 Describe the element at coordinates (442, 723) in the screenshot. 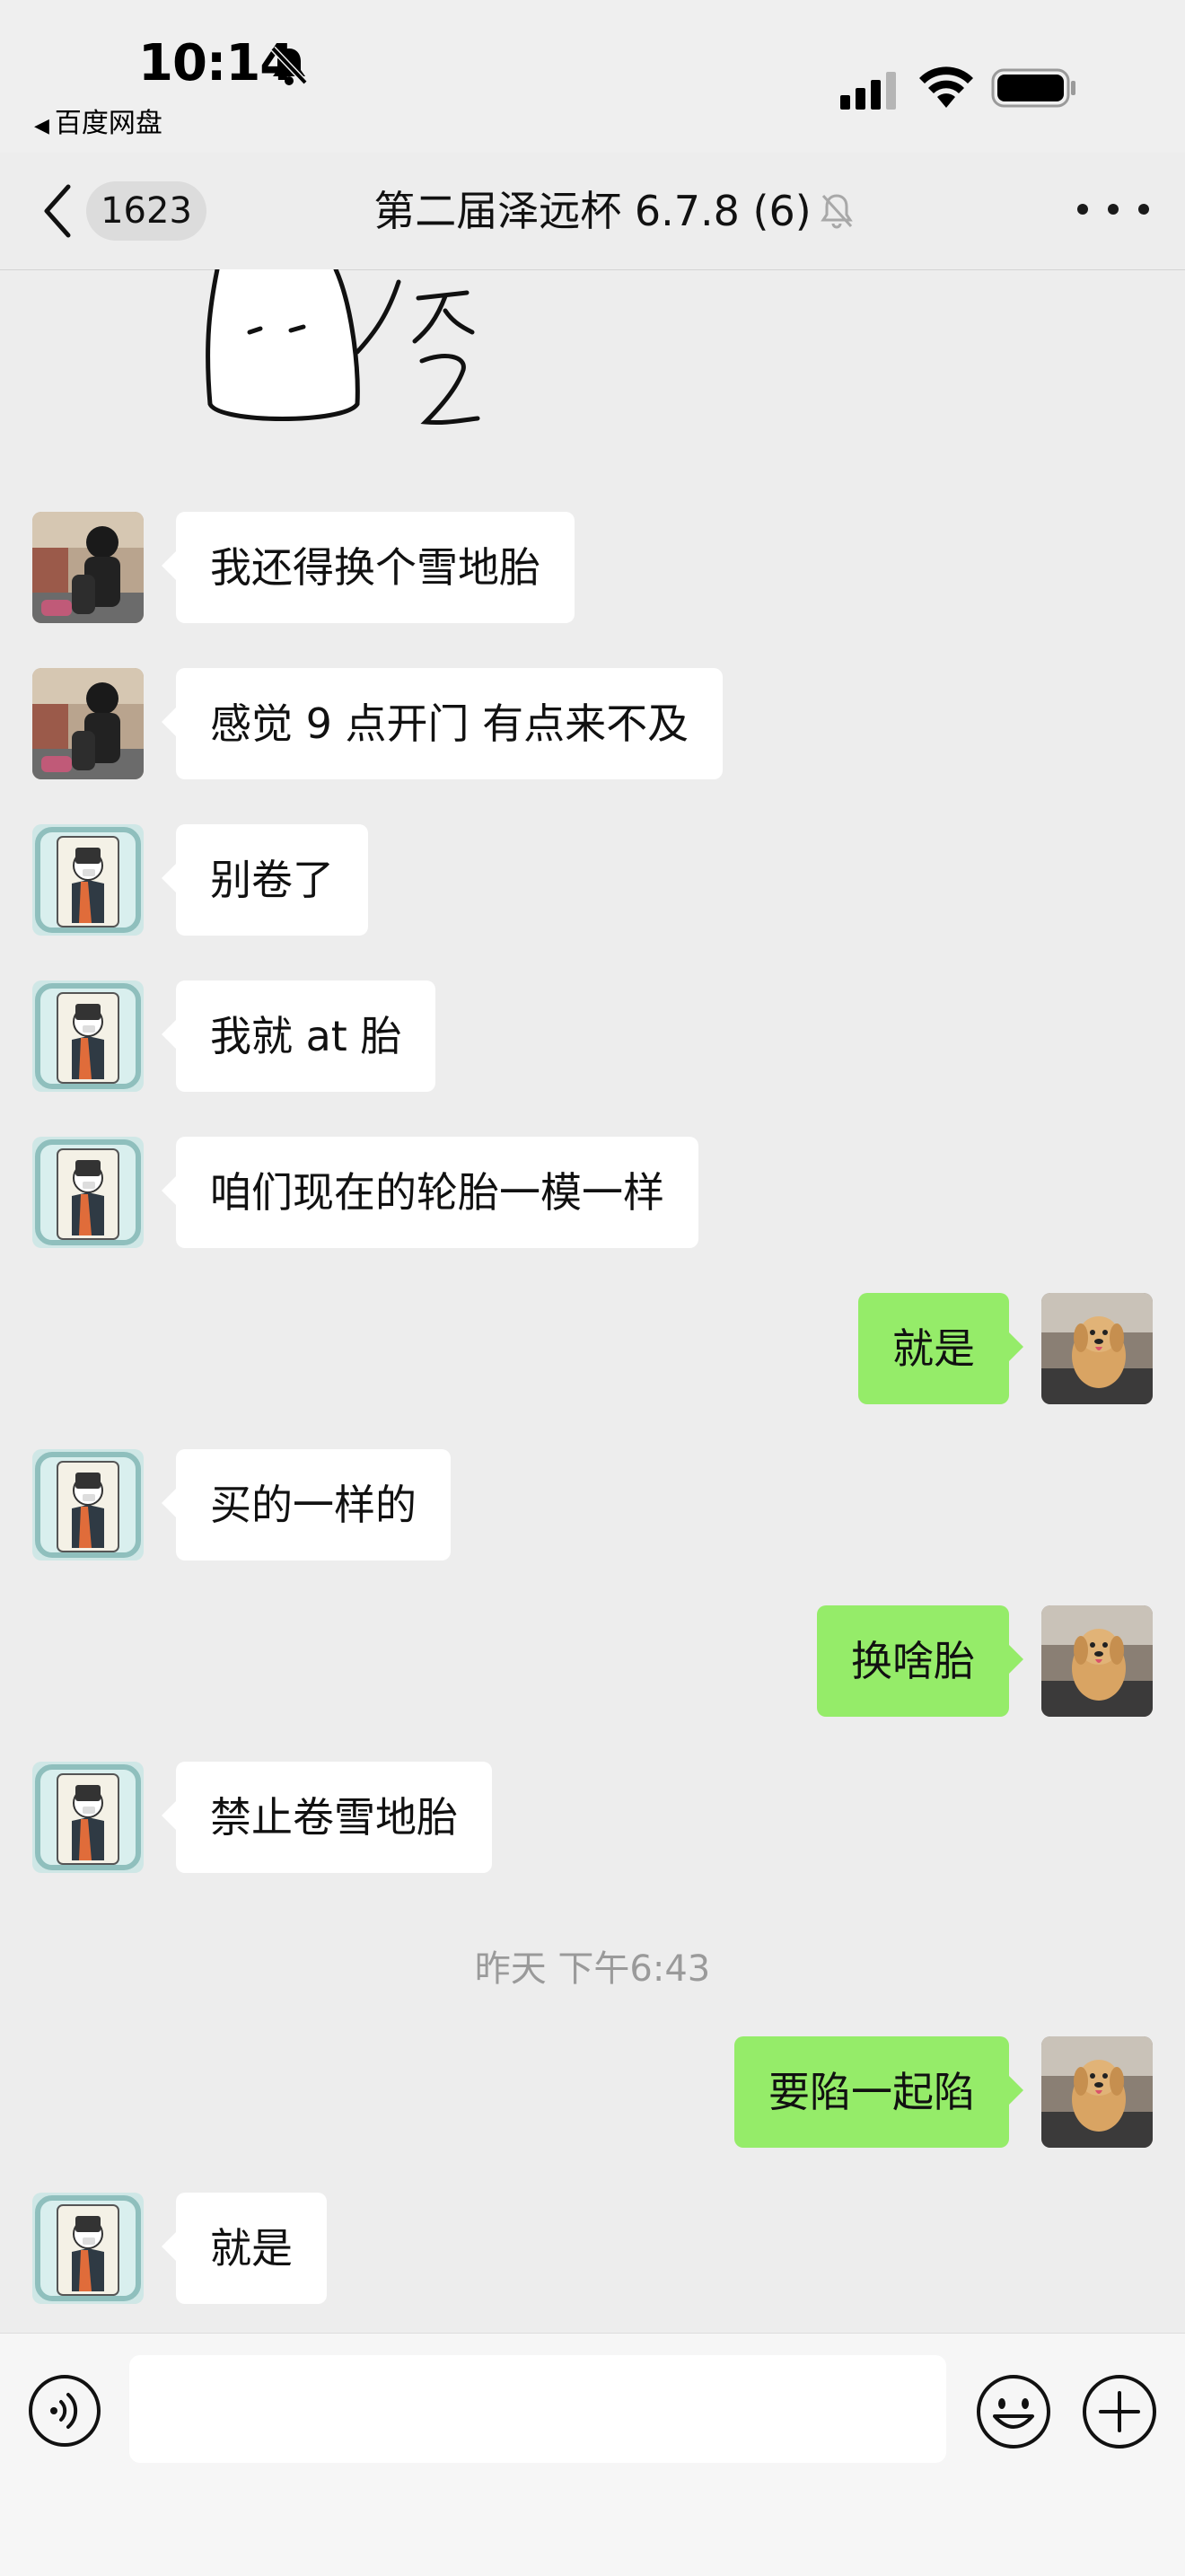

I see `message-bubble-received: 感觉 9 点开门 有点来不及` at that location.